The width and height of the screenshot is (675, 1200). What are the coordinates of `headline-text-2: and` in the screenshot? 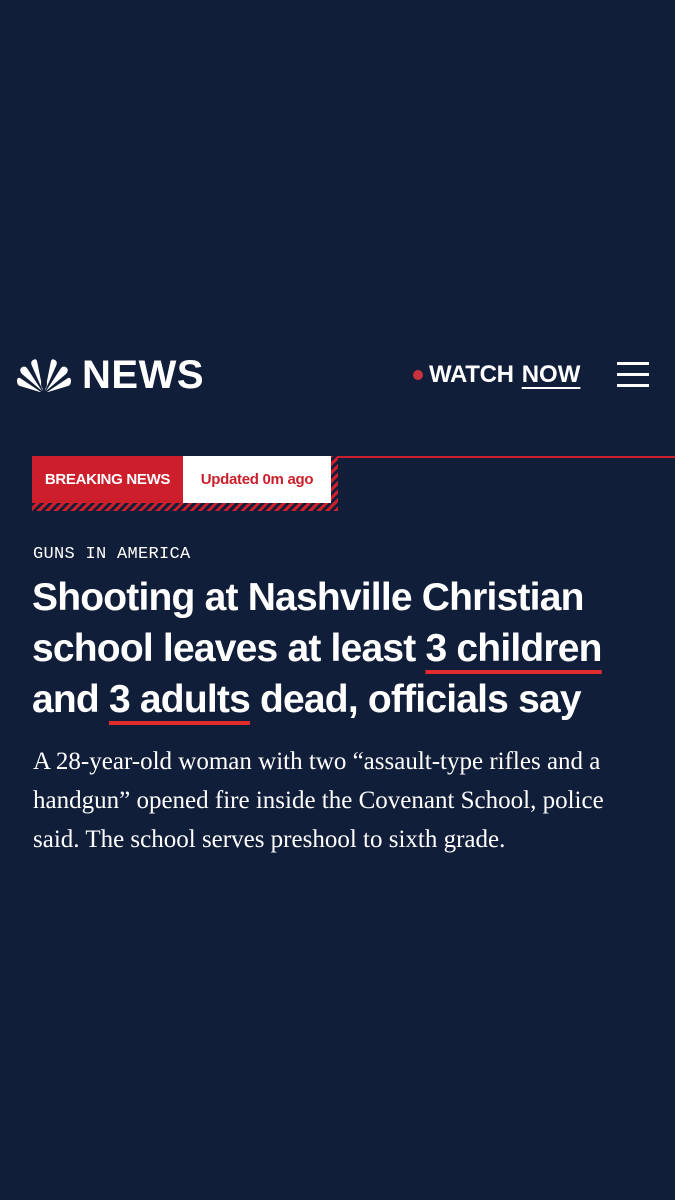 It's located at (70, 699).